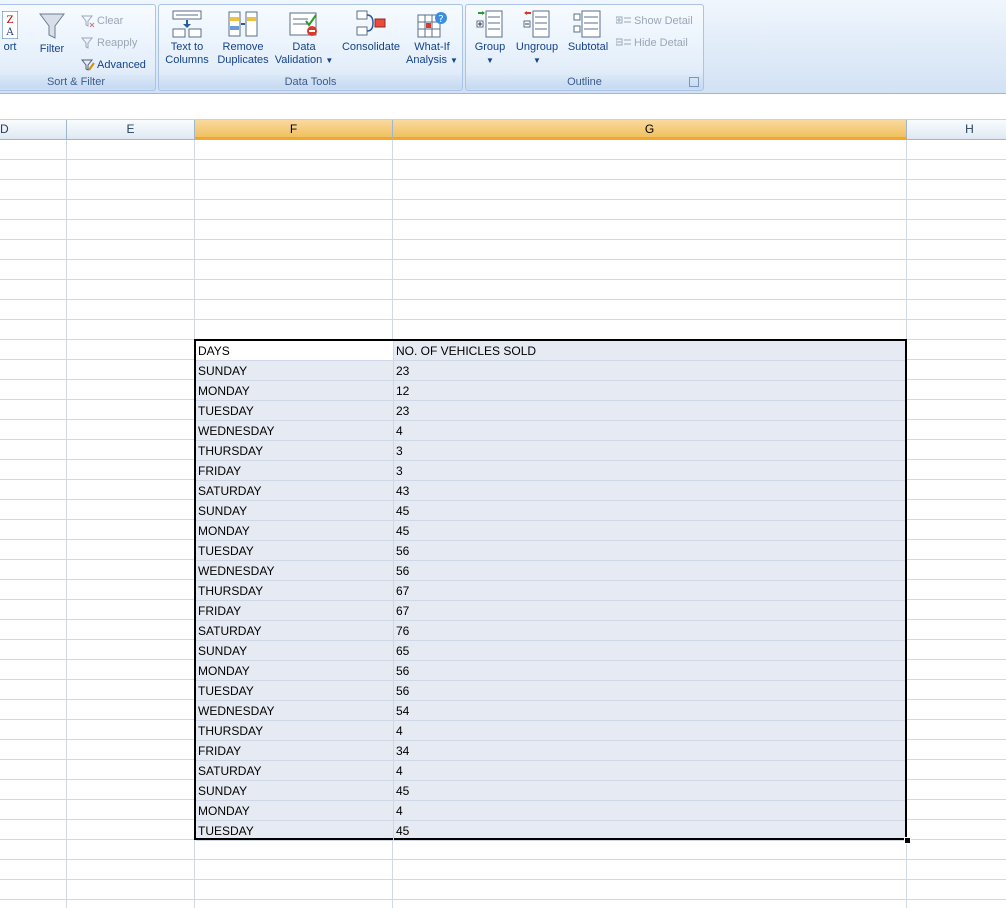 This screenshot has height=908, width=1006. Describe the element at coordinates (33, 129) in the screenshot. I see `column-header-d: D` at that location.